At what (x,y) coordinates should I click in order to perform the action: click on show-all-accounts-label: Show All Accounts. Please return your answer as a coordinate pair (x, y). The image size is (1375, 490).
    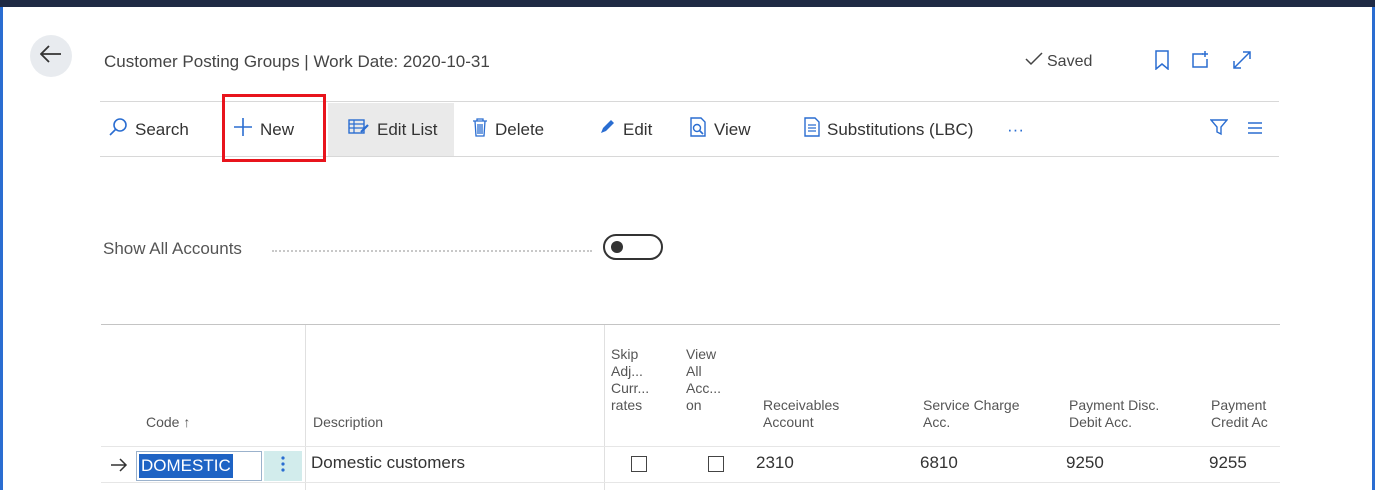
    Looking at the image, I should click on (172, 248).